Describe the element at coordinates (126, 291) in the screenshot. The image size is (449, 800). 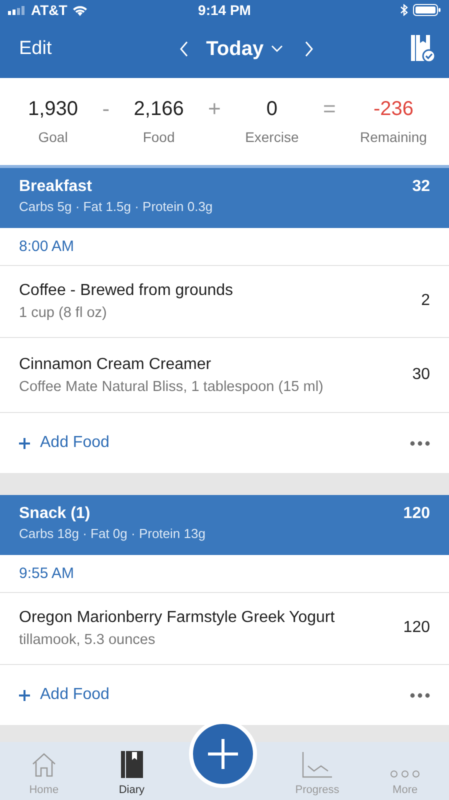
I see `food-name: Coffee - Brewed from grounds` at that location.